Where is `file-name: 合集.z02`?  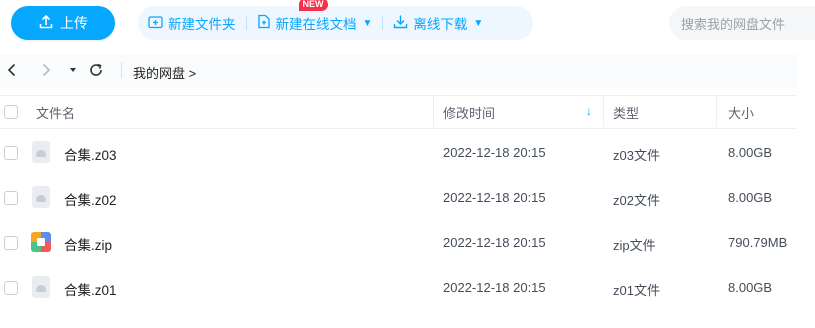 file-name: 合集.z02 is located at coordinates (90, 199).